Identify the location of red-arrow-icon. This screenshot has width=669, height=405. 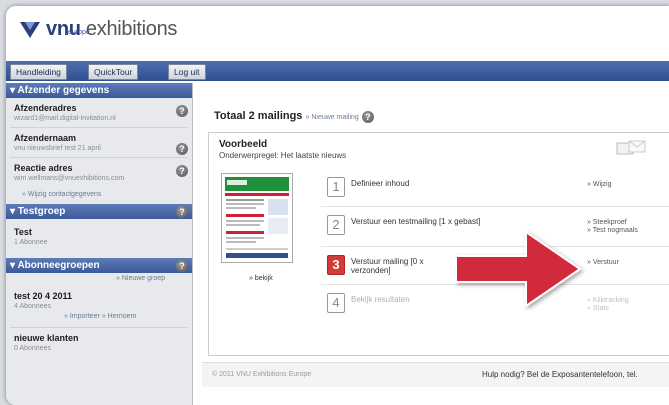
(519, 269).